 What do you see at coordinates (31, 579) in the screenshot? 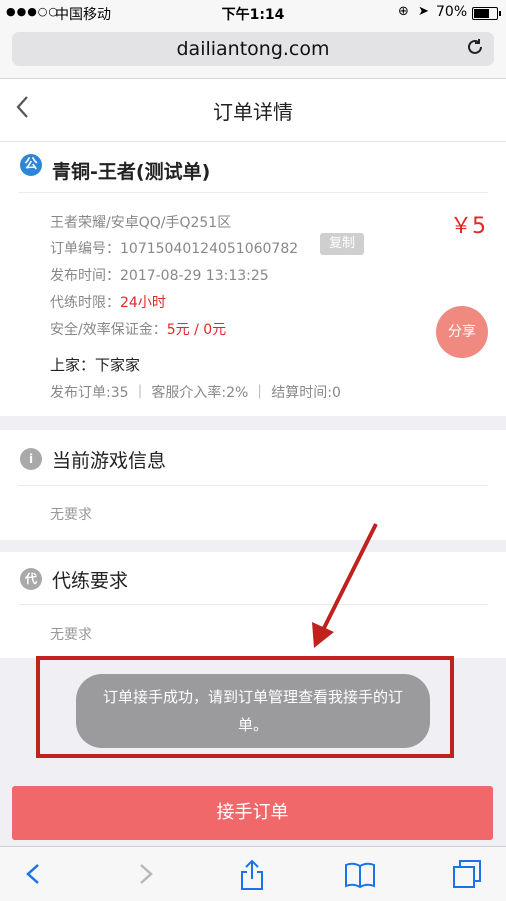
I see `daili-icon: 代` at bounding box center [31, 579].